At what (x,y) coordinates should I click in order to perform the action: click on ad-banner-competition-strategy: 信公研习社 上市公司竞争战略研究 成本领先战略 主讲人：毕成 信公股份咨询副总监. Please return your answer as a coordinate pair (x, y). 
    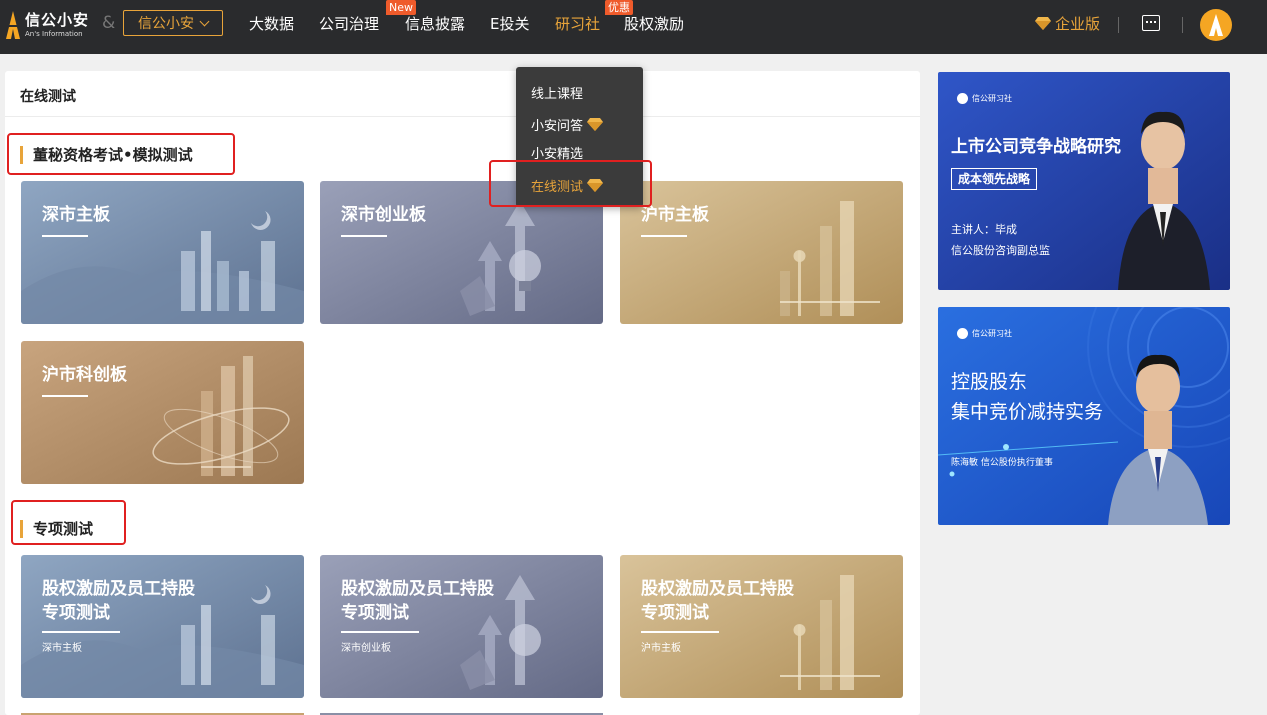
    Looking at the image, I should click on (1084, 181).